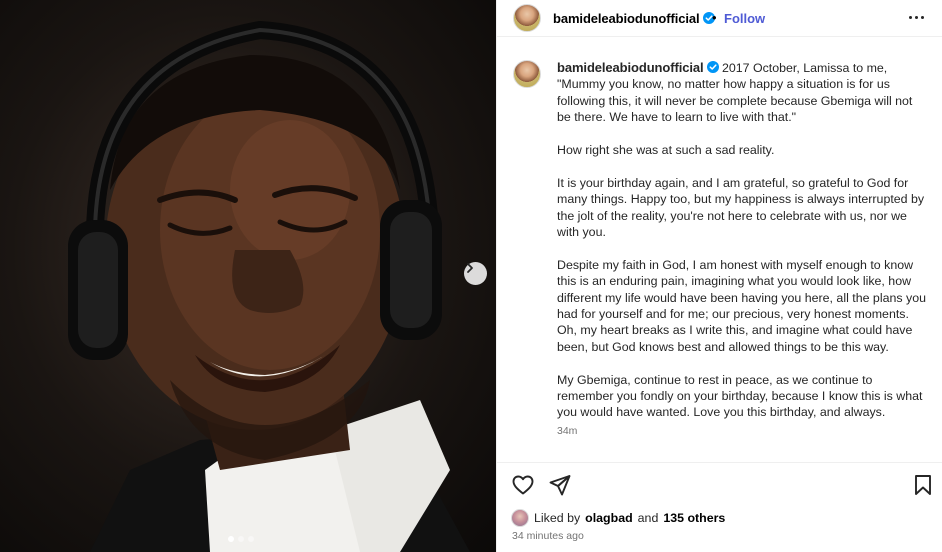  Describe the element at coordinates (475, 273) in the screenshot. I see `next-slide-button` at that location.